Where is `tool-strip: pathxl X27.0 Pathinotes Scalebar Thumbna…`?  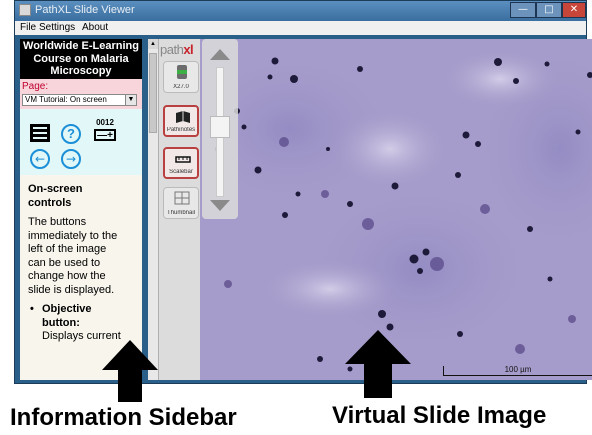
tool-strip: pathxl X27.0 Pathinotes Scalebar Thumbna… is located at coordinates (179, 209).